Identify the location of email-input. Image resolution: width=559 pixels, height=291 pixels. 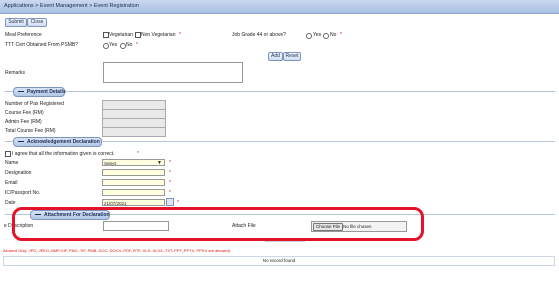
(133, 182).